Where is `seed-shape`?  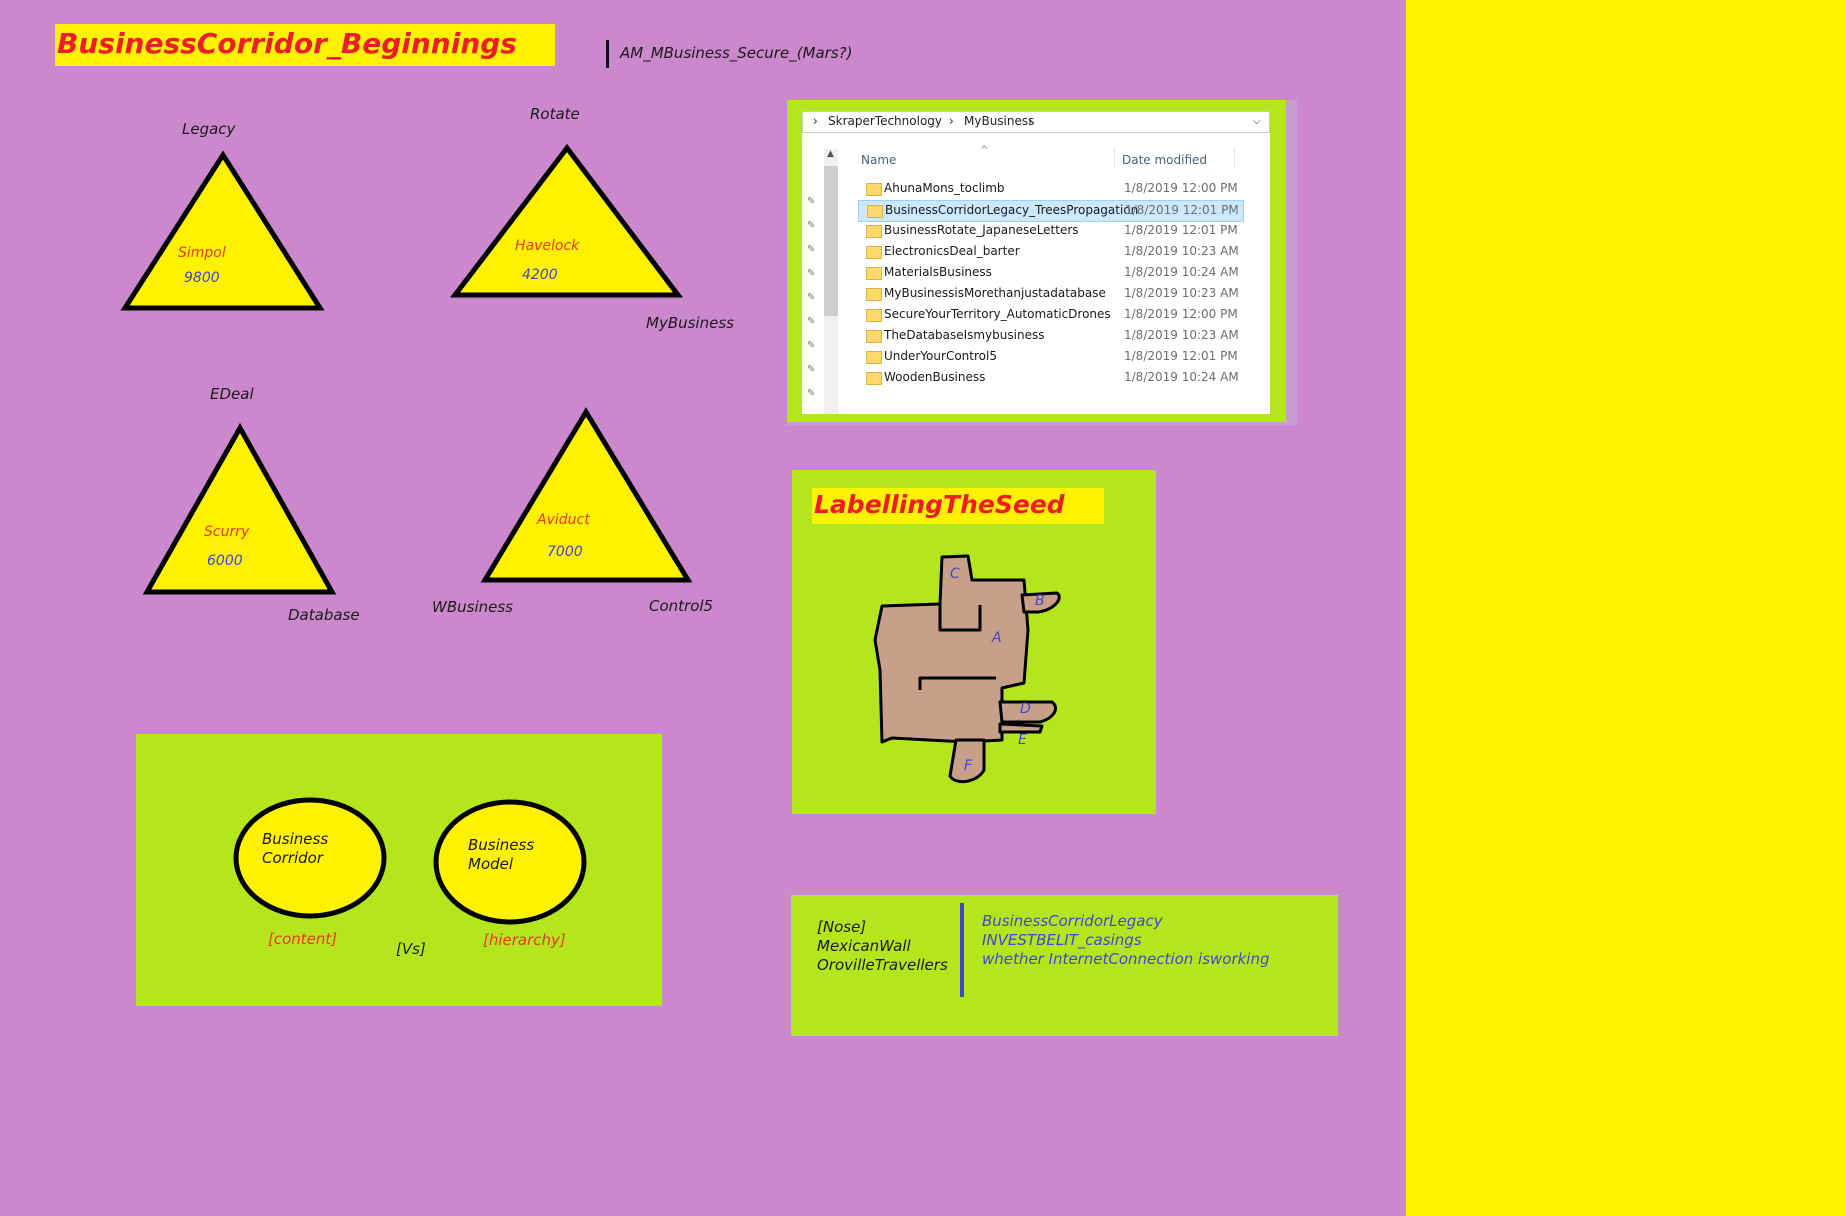
seed-shape is located at coordinates (967, 669).